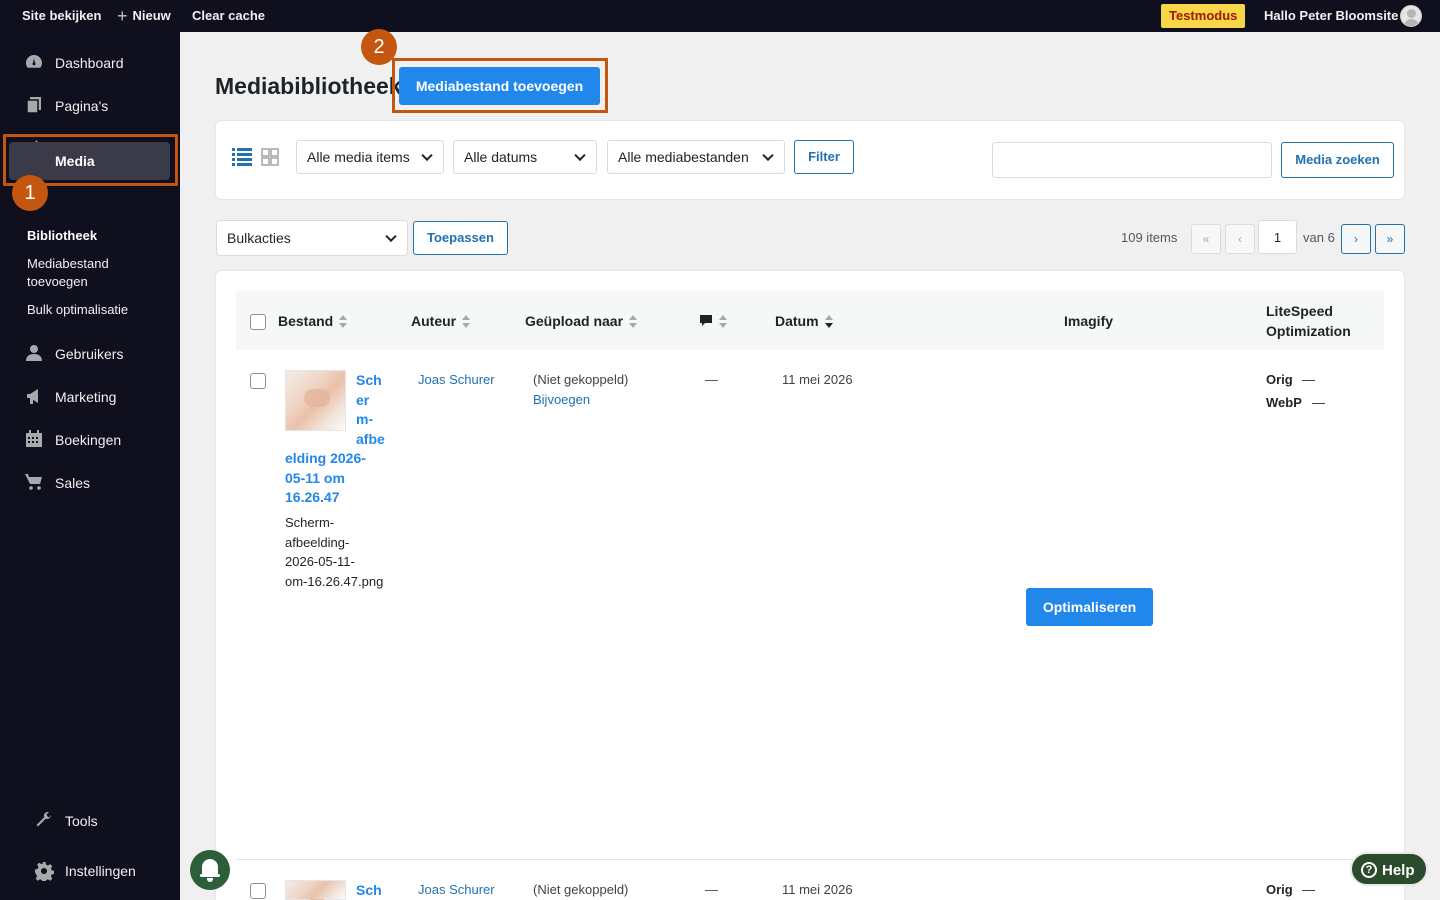  I want to click on filename-line: afbeelding-, so click(317, 542).